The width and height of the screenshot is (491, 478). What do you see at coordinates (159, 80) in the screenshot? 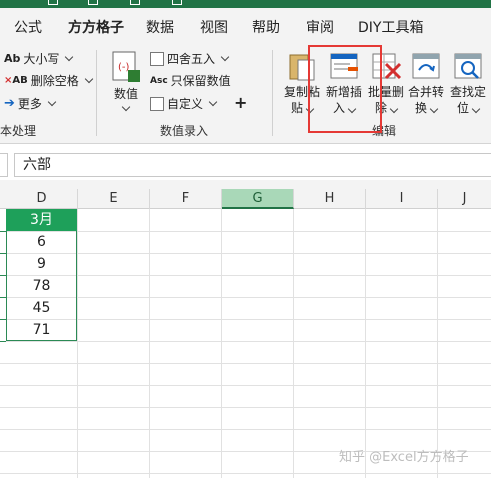
I see `asc-icon: Asc` at bounding box center [159, 80].